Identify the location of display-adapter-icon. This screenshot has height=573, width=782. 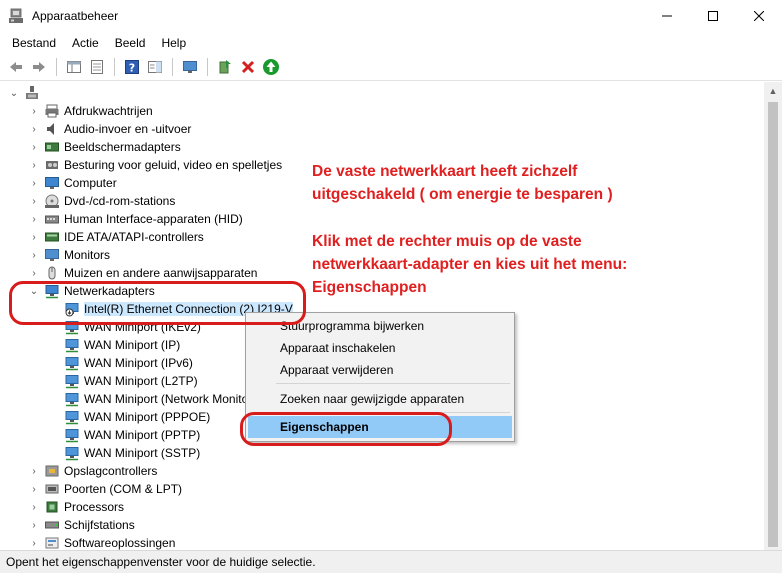
(52, 147).